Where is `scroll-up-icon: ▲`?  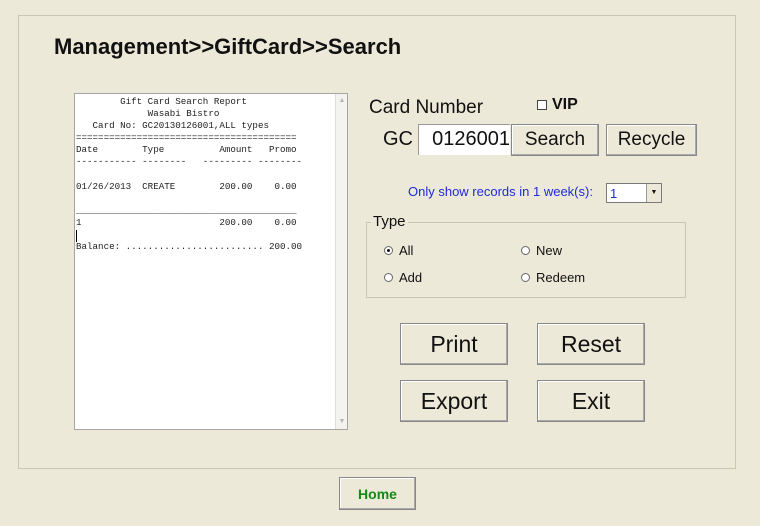
scroll-up-icon: ▲ is located at coordinates (342, 101).